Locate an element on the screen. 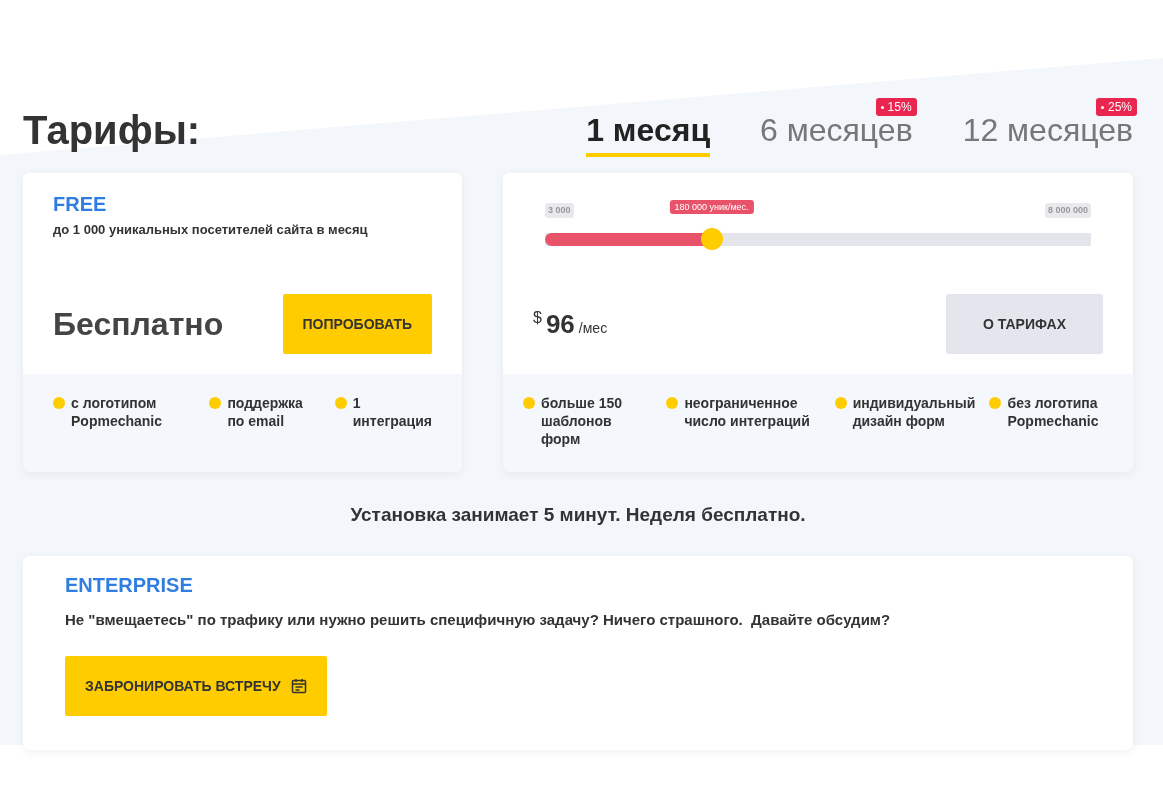 This screenshot has width=1163, height=805. page-title: Тарифы: is located at coordinates (112, 130).